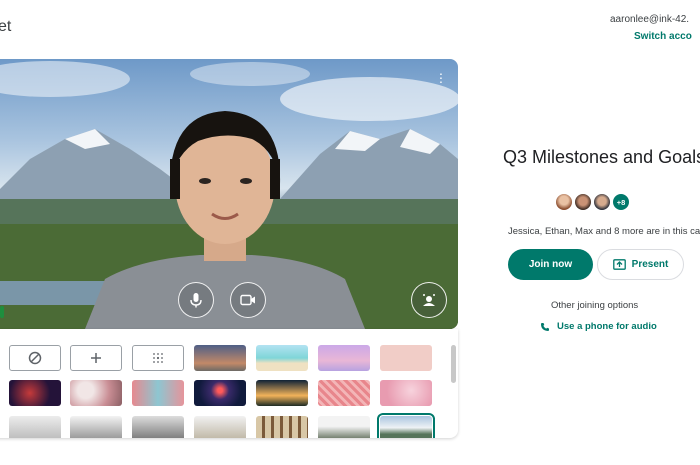  Describe the element at coordinates (545, 326) in the screenshot. I see `phone-icon` at that location.